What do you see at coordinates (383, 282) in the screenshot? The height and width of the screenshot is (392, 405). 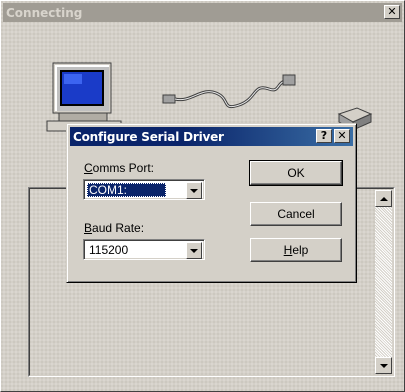 I see `log-vertical-scrollbar` at bounding box center [383, 282].